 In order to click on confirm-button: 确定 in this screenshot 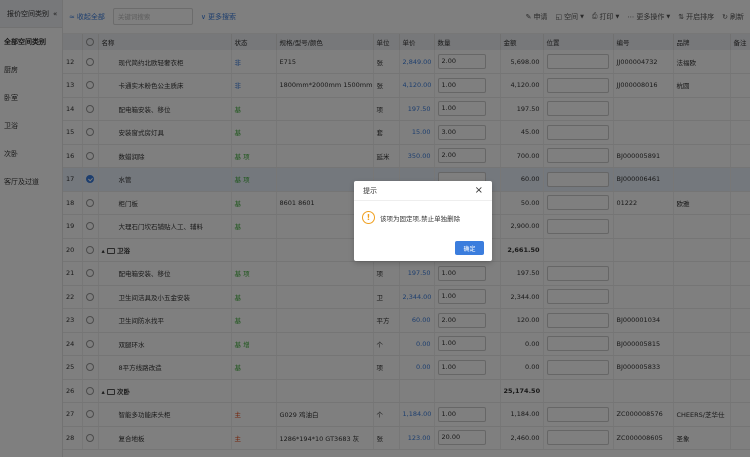, I will do `click(469, 248)`.